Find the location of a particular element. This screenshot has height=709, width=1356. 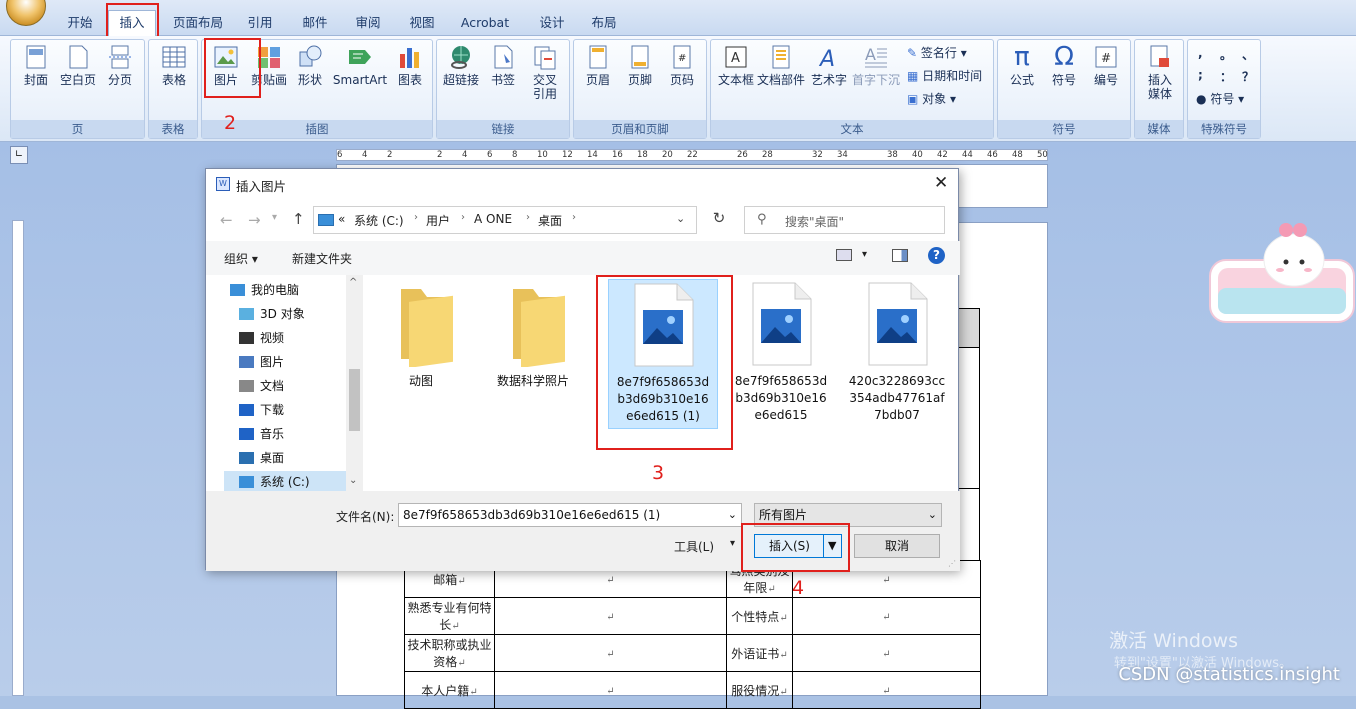

file-item: 数据科学照片 is located at coordinates (533, 335).